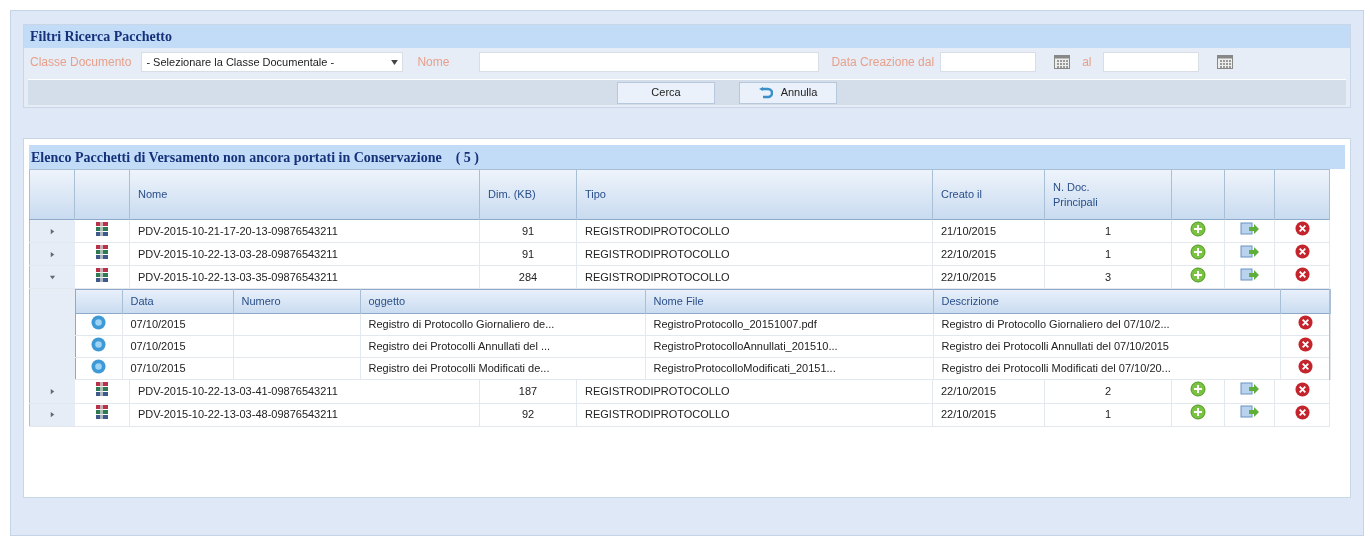  I want to click on package-name: PDV-2015-10-22-13-03-48-09876543211, so click(238, 414).